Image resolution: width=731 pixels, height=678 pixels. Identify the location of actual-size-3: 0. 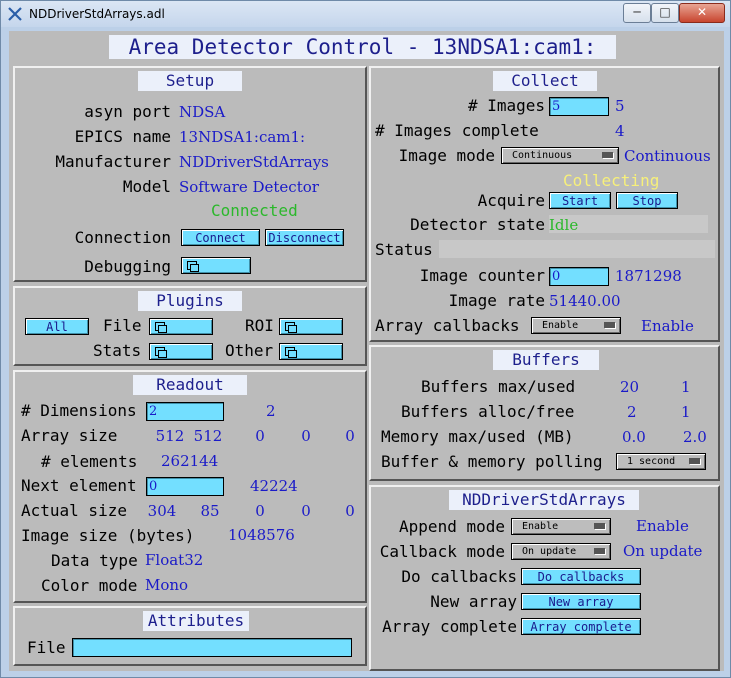
(306, 511).